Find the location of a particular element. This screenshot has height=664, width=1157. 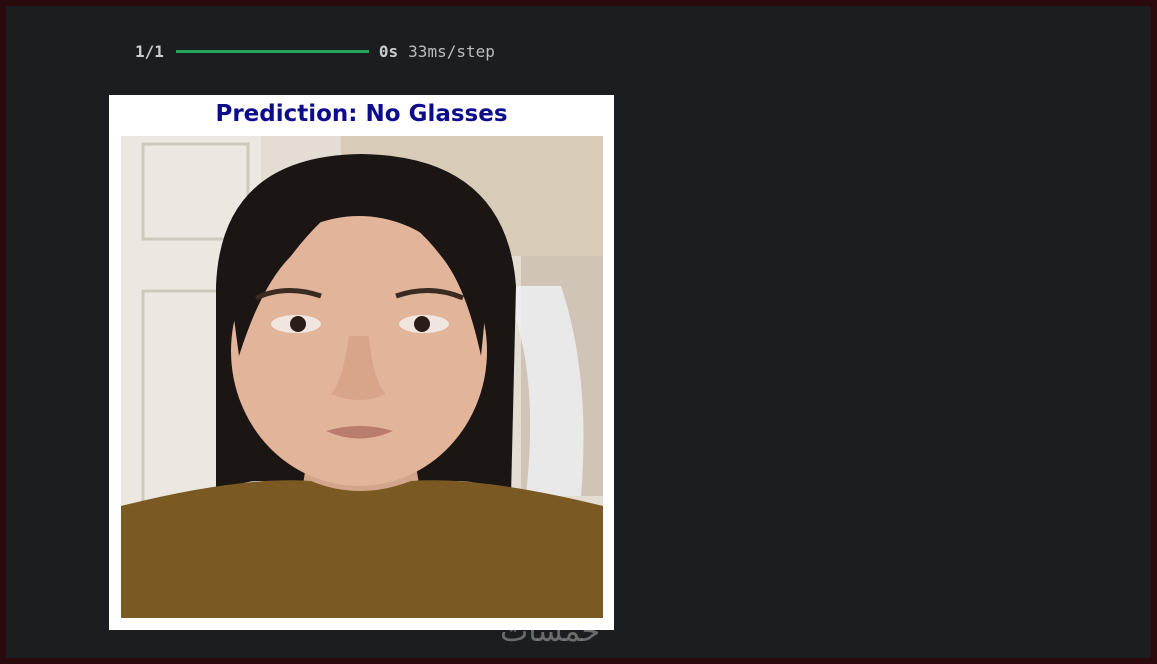

watermark-logo: خمسات is located at coordinates (550, 631).